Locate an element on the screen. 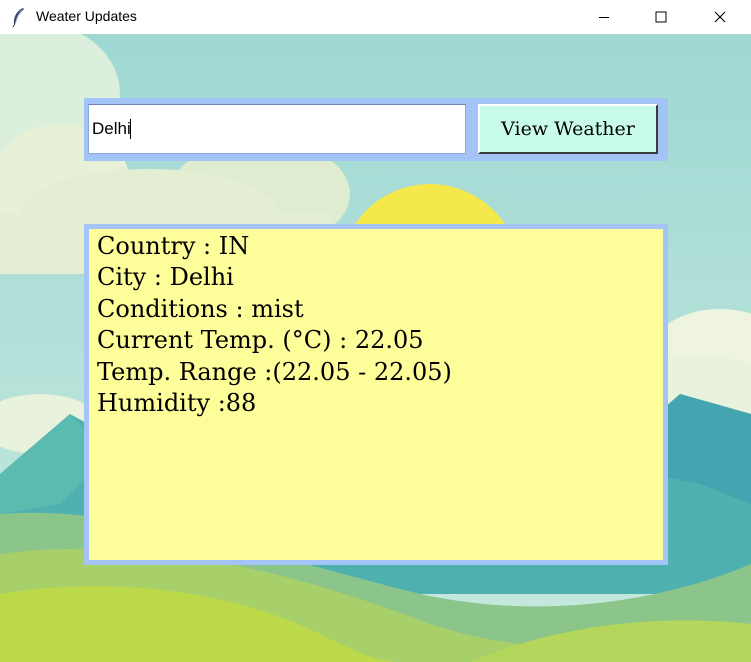 The image size is (751, 662). result-temp-range: Temp. Range :(22.05 - 22.05) is located at coordinates (274, 371).